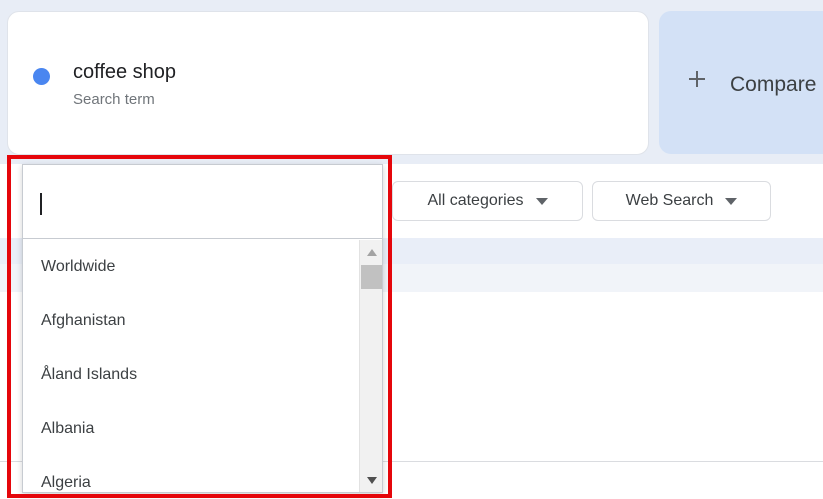  I want to click on search-term-subtitle: Search term, so click(114, 99).